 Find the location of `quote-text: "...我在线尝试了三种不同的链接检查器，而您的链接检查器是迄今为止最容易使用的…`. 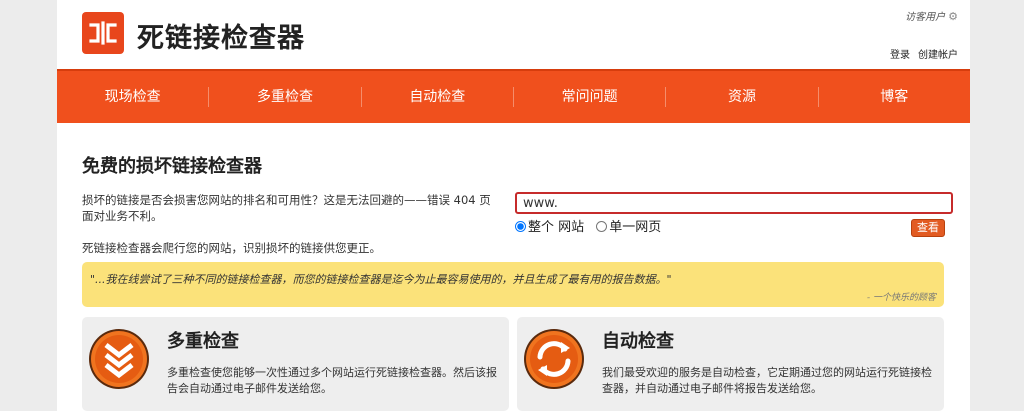

quote-text: "...我在线尝试了三种不同的链接检查器，而您的链接检查器是迄今为止最容易使用的… is located at coordinates (381, 279).